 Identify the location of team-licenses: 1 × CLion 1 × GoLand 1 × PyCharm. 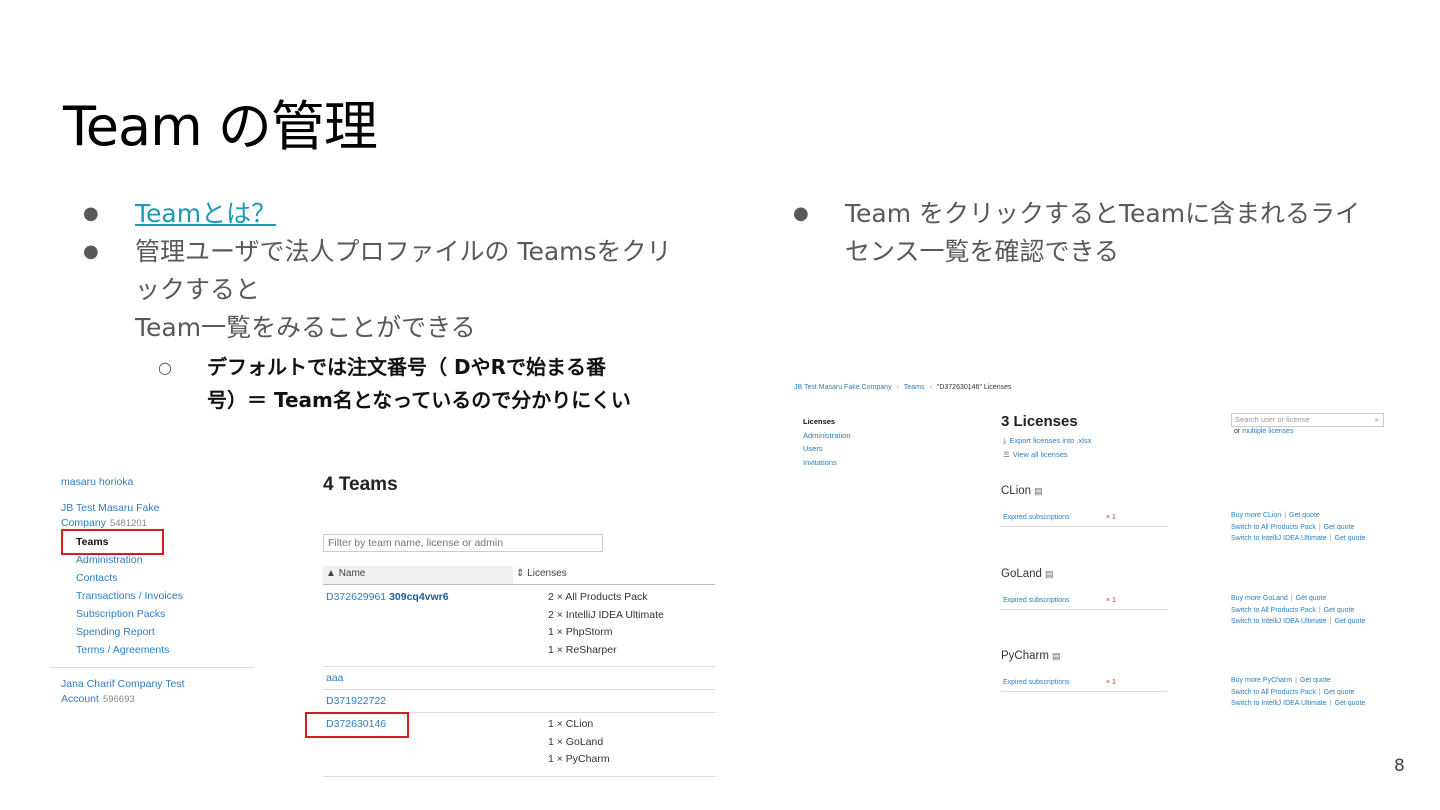
(579, 742).